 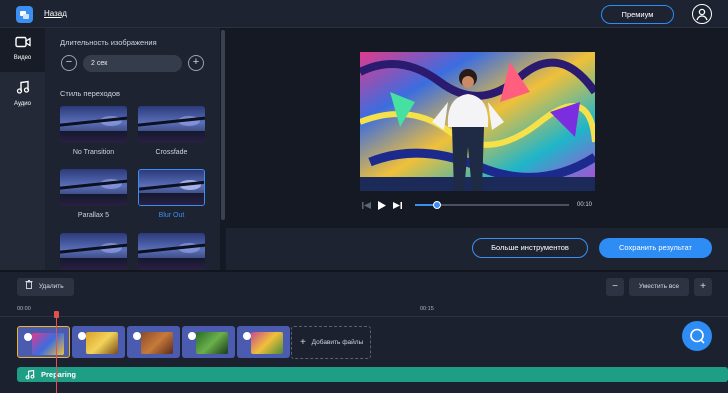 I want to click on action-bar: Больше инструментов Сохранить результат, so click(x=477, y=249).